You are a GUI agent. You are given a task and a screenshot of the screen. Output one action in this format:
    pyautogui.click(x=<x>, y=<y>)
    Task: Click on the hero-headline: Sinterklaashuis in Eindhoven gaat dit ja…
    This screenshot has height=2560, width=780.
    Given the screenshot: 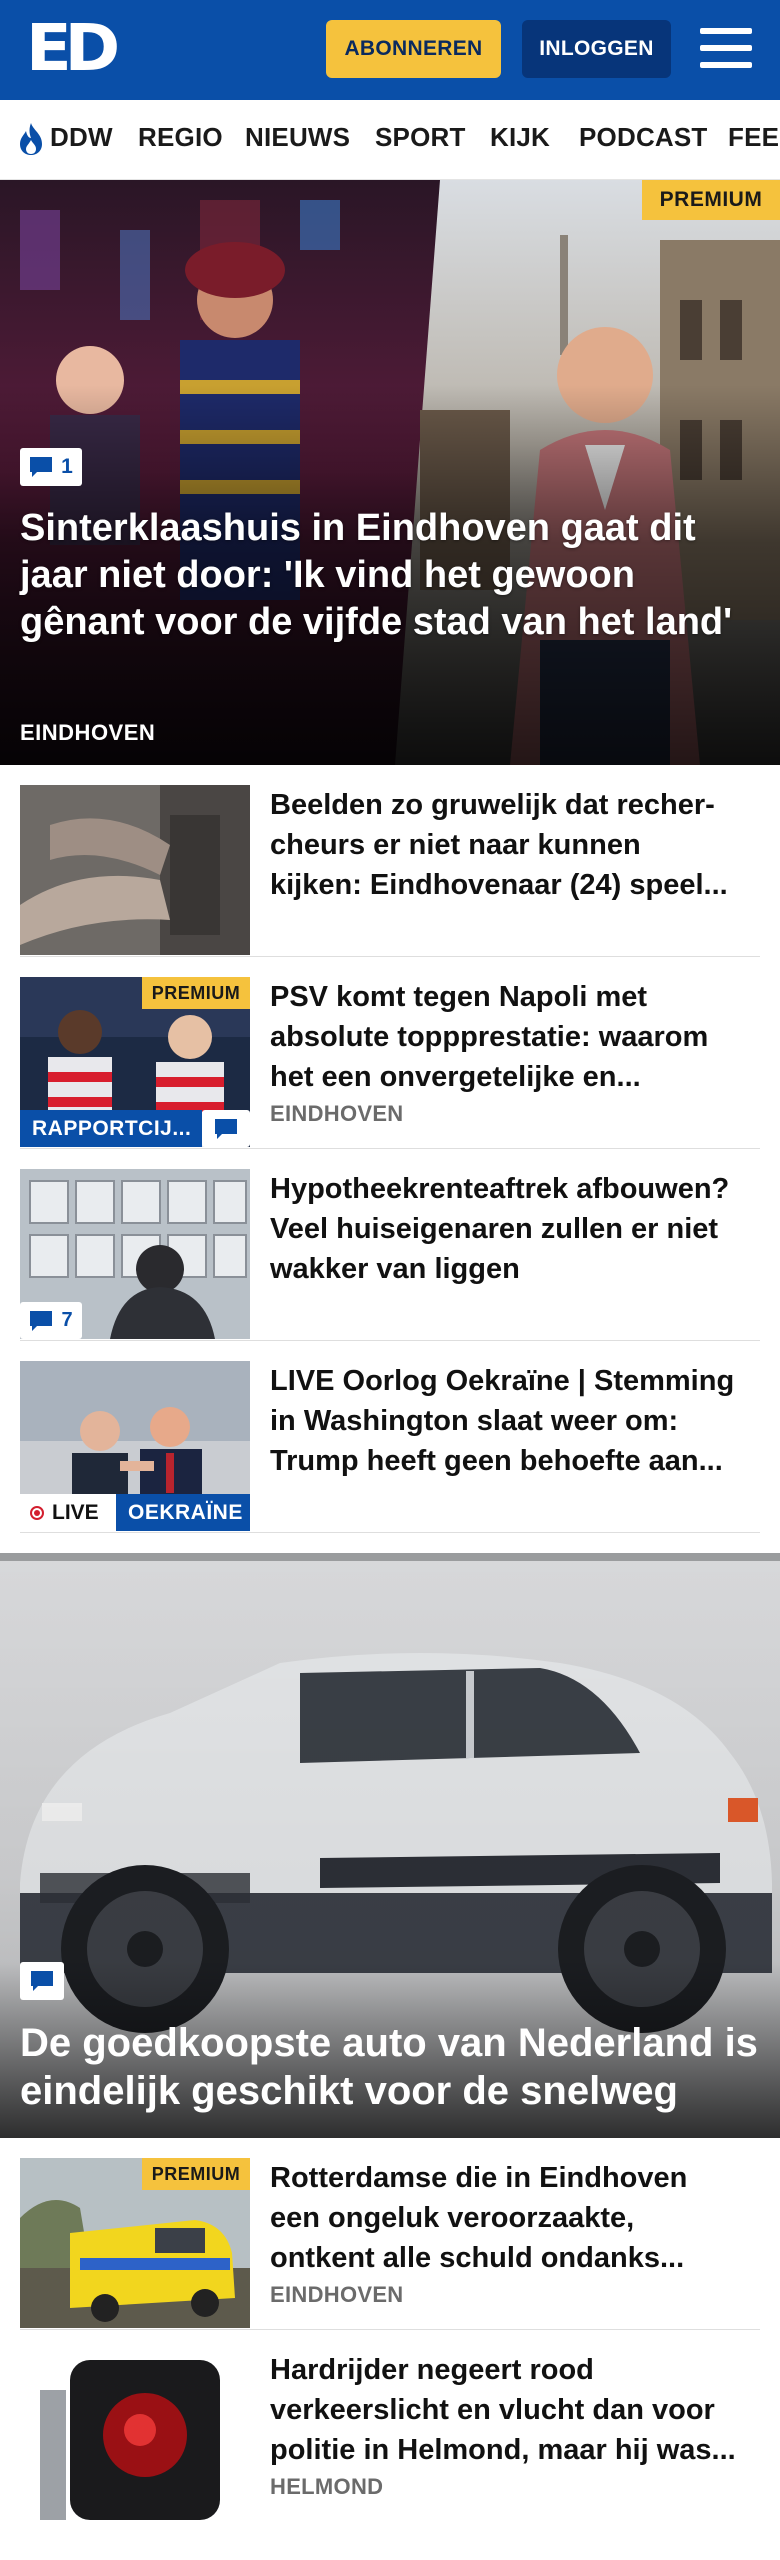 What is the action you would take?
    pyautogui.click(x=390, y=575)
    